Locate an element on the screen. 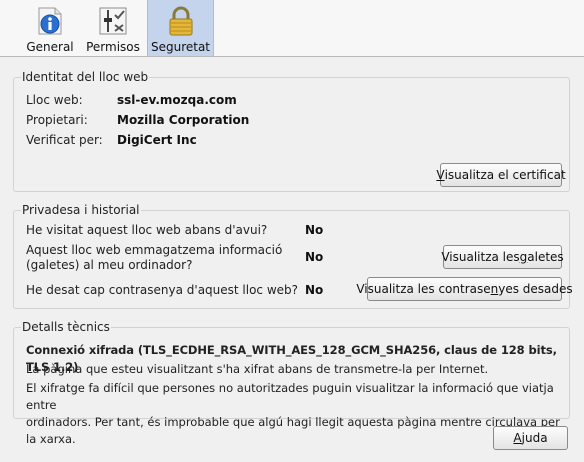  tab-label: Permisos is located at coordinates (113, 47).